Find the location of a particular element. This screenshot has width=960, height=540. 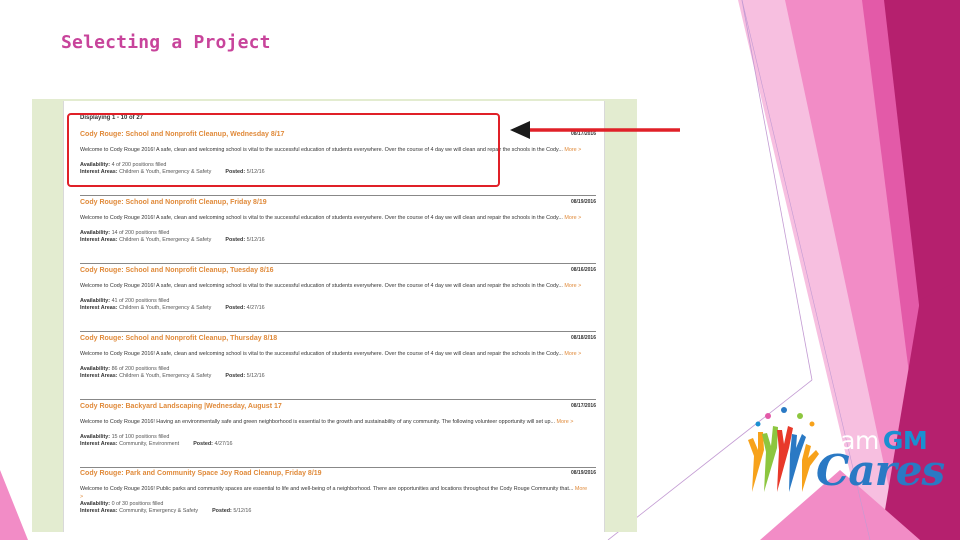

hands-icon is located at coordinates (783, 449).